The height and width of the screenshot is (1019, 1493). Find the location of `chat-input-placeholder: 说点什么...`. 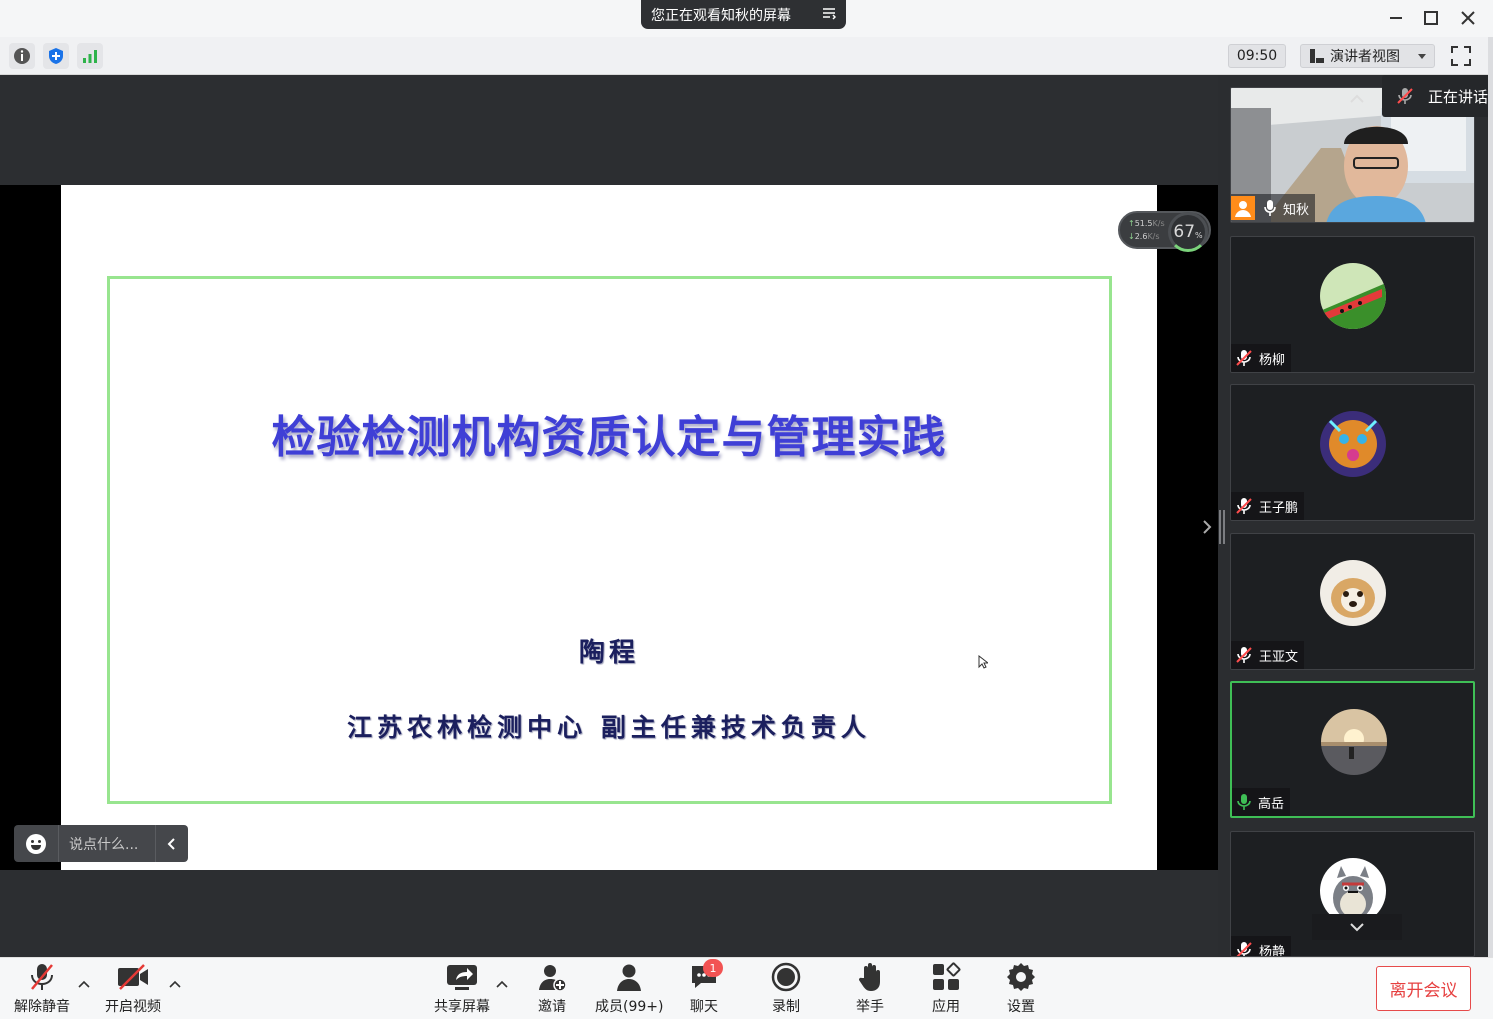

chat-input-placeholder: 说点什么... is located at coordinates (107, 844).